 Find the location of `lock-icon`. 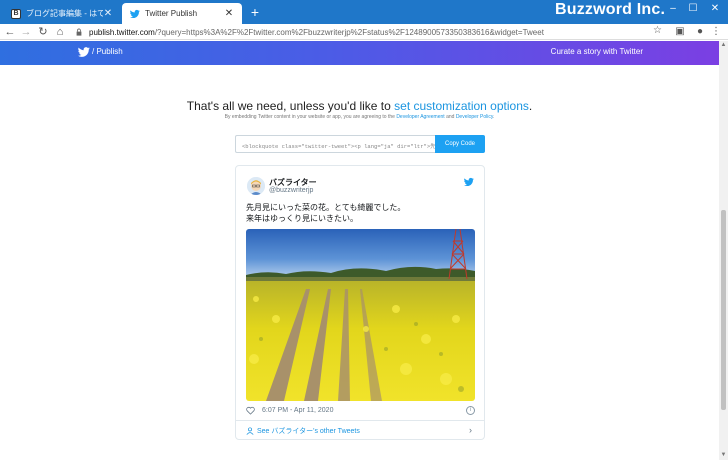

lock-icon is located at coordinates (79, 32).